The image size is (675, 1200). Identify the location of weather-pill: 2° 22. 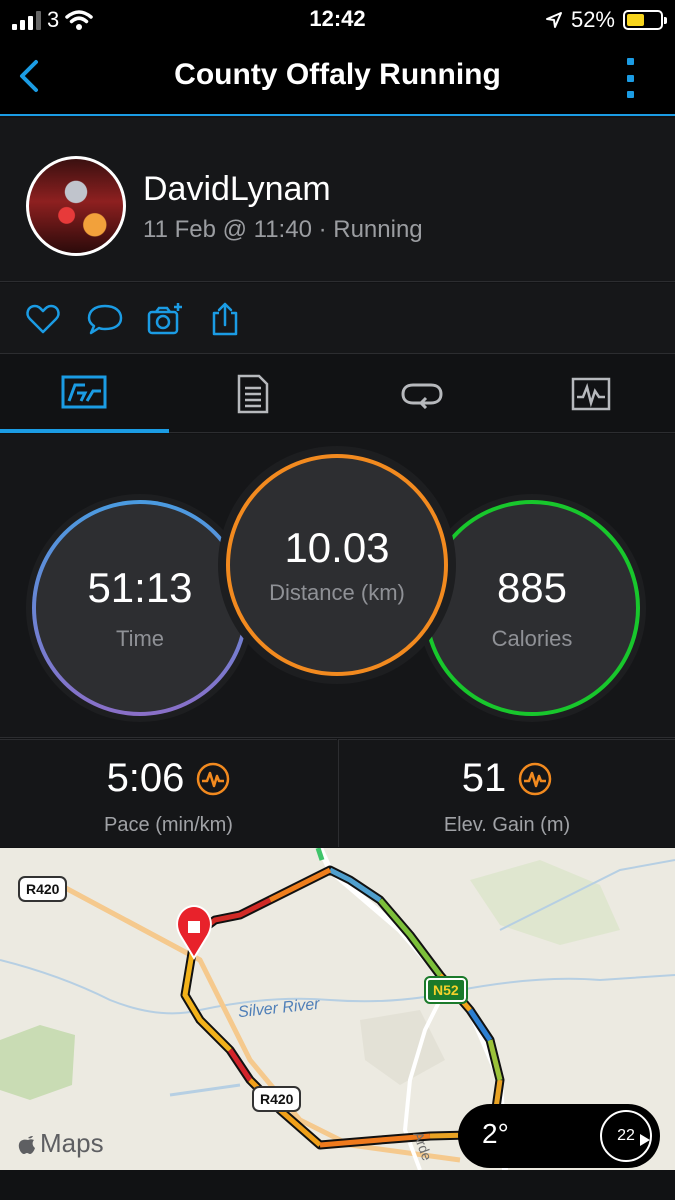
(559, 1136).